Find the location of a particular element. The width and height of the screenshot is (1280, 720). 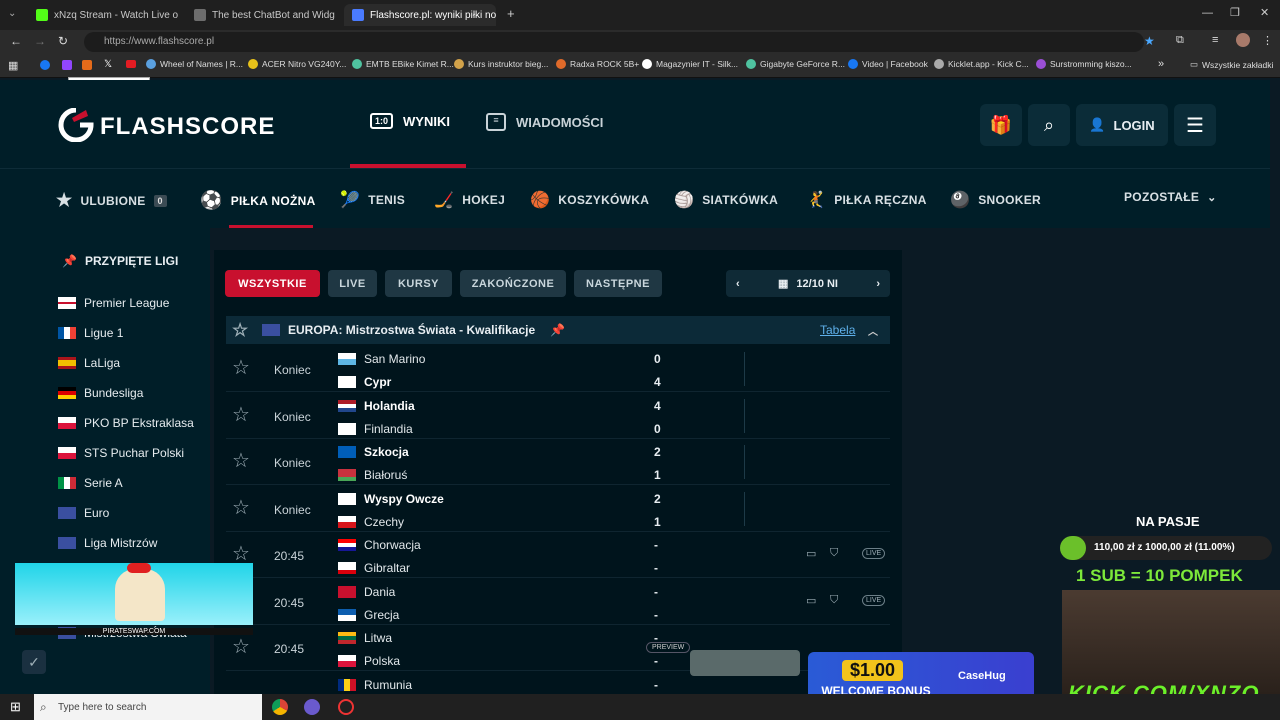

new-tab-icon: + is located at coordinates (511, 13).